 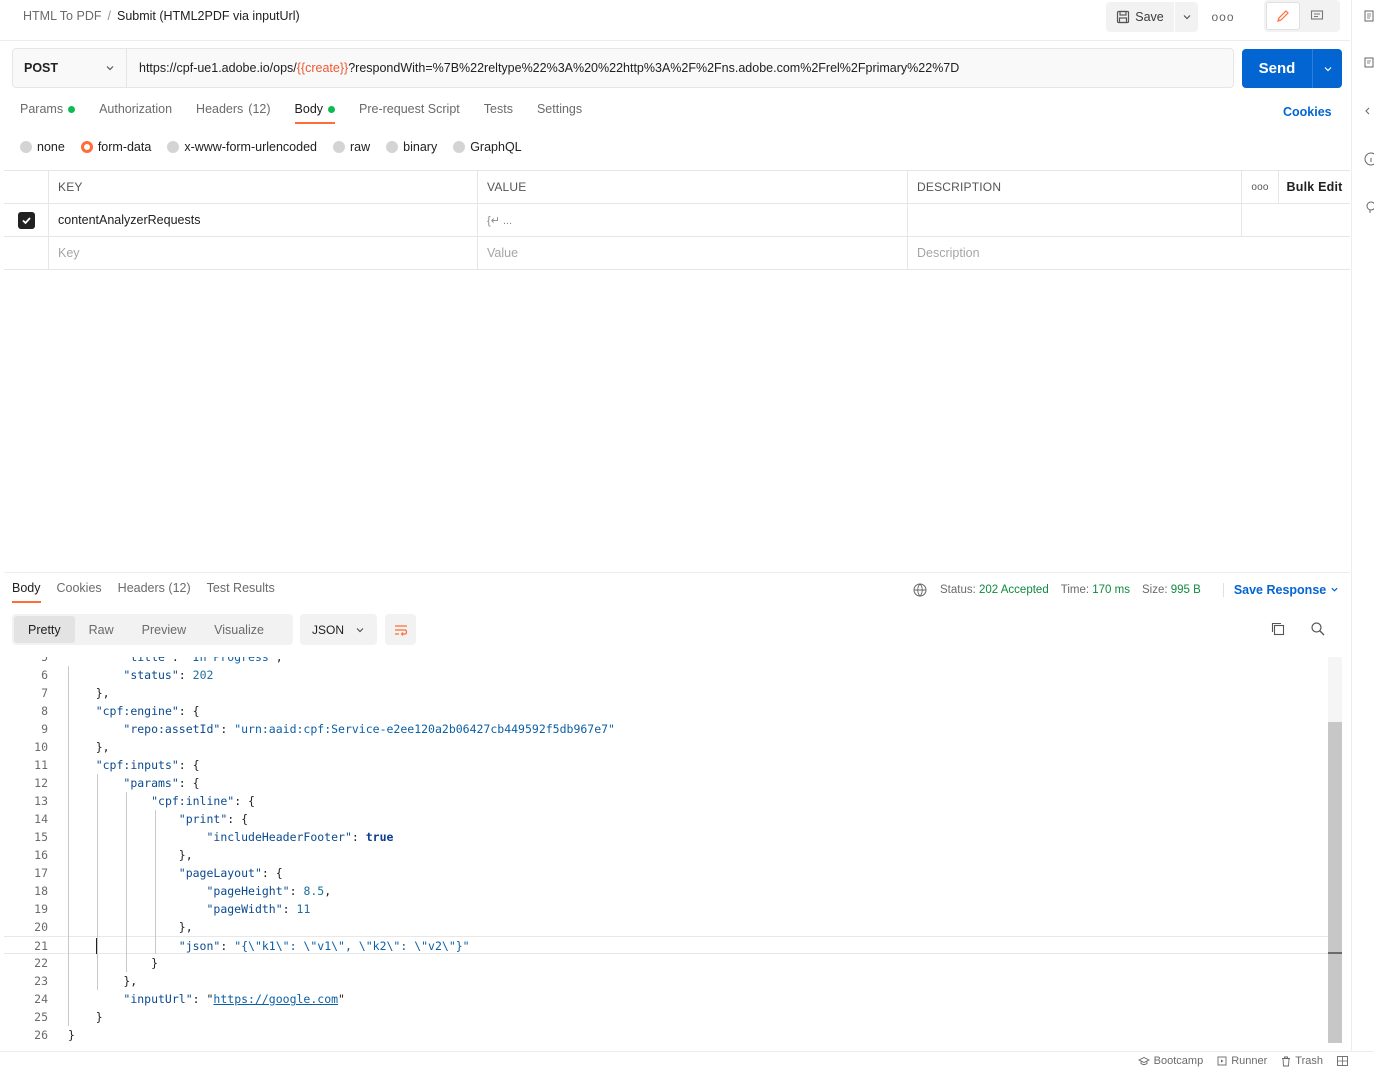 What do you see at coordinates (666, 675) in the screenshot?
I see `code-line: 6 "status": 202` at bounding box center [666, 675].